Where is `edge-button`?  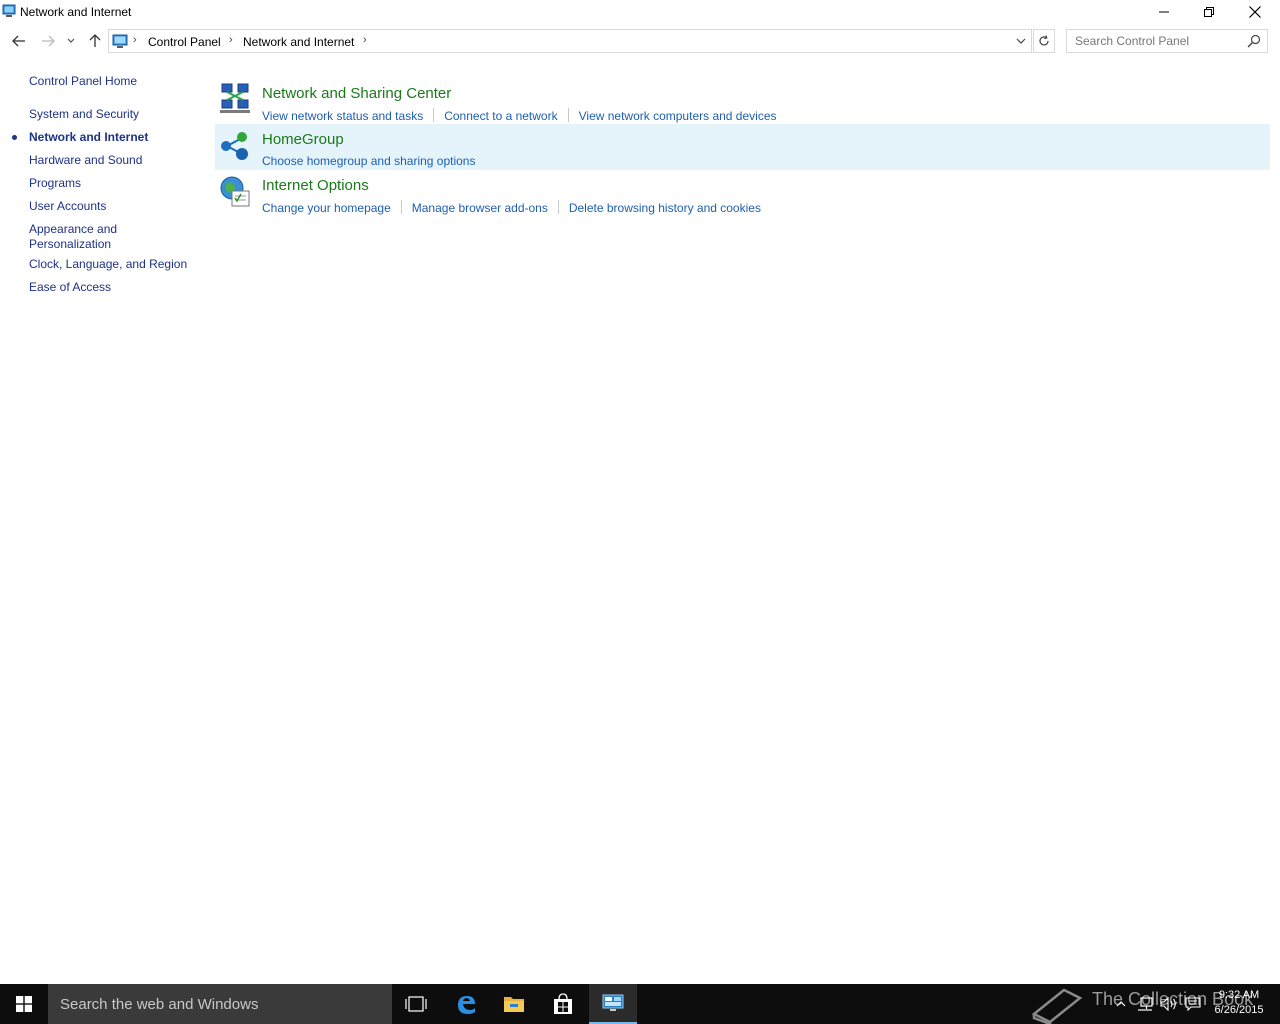
edge-button is located at coordinates (466, 1004).